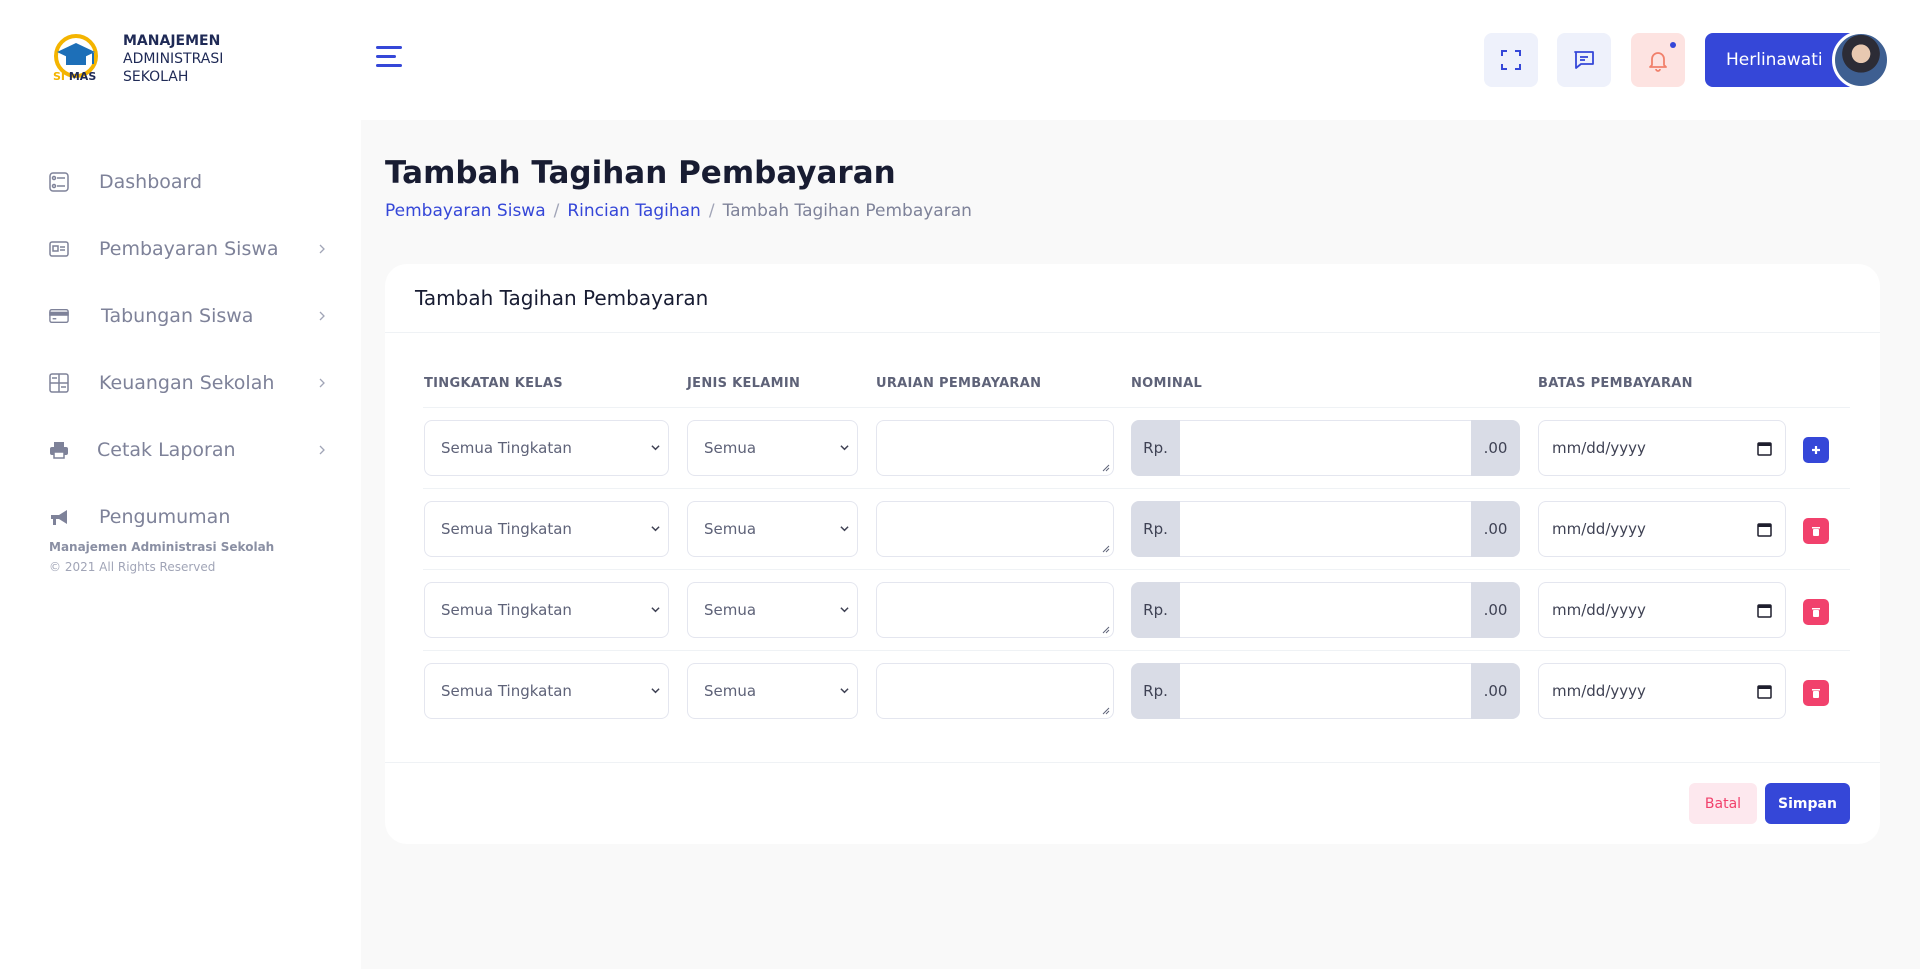  What do you see at coordinates (1140, 60) in the screenshot?
I see `top-header: Herlinawati` at bounding box center [1140, 60].